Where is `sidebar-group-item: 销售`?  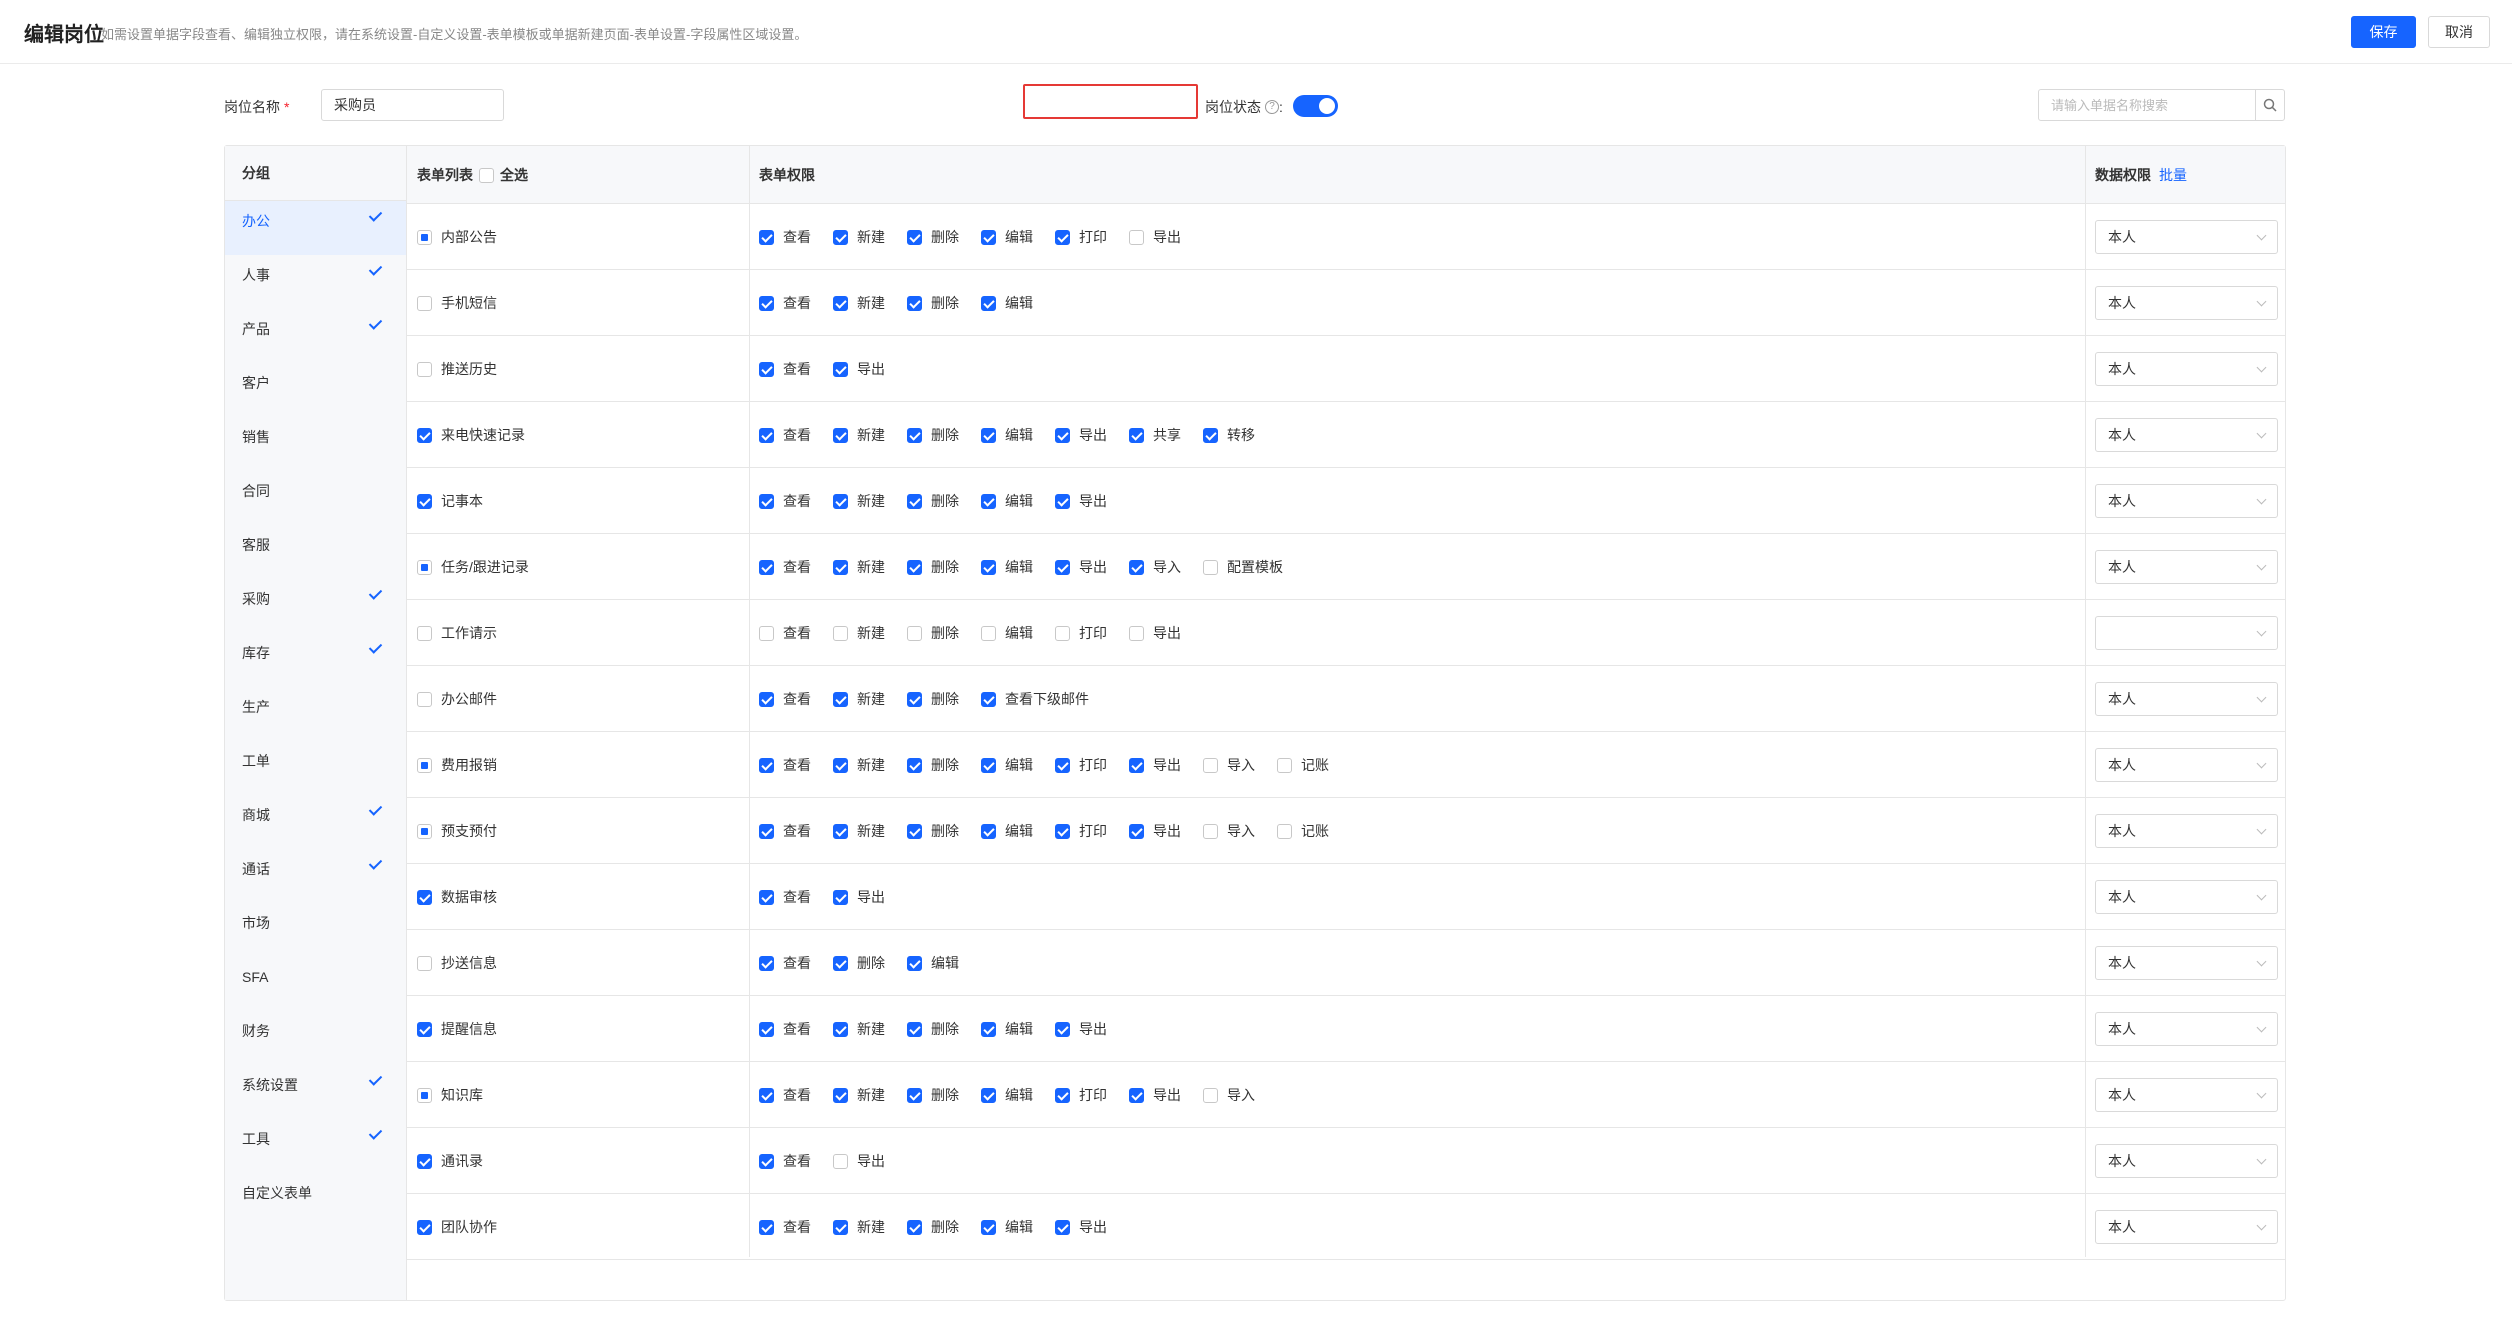 sidebar-group-item: 销售 is located at coordinates (315, 444).